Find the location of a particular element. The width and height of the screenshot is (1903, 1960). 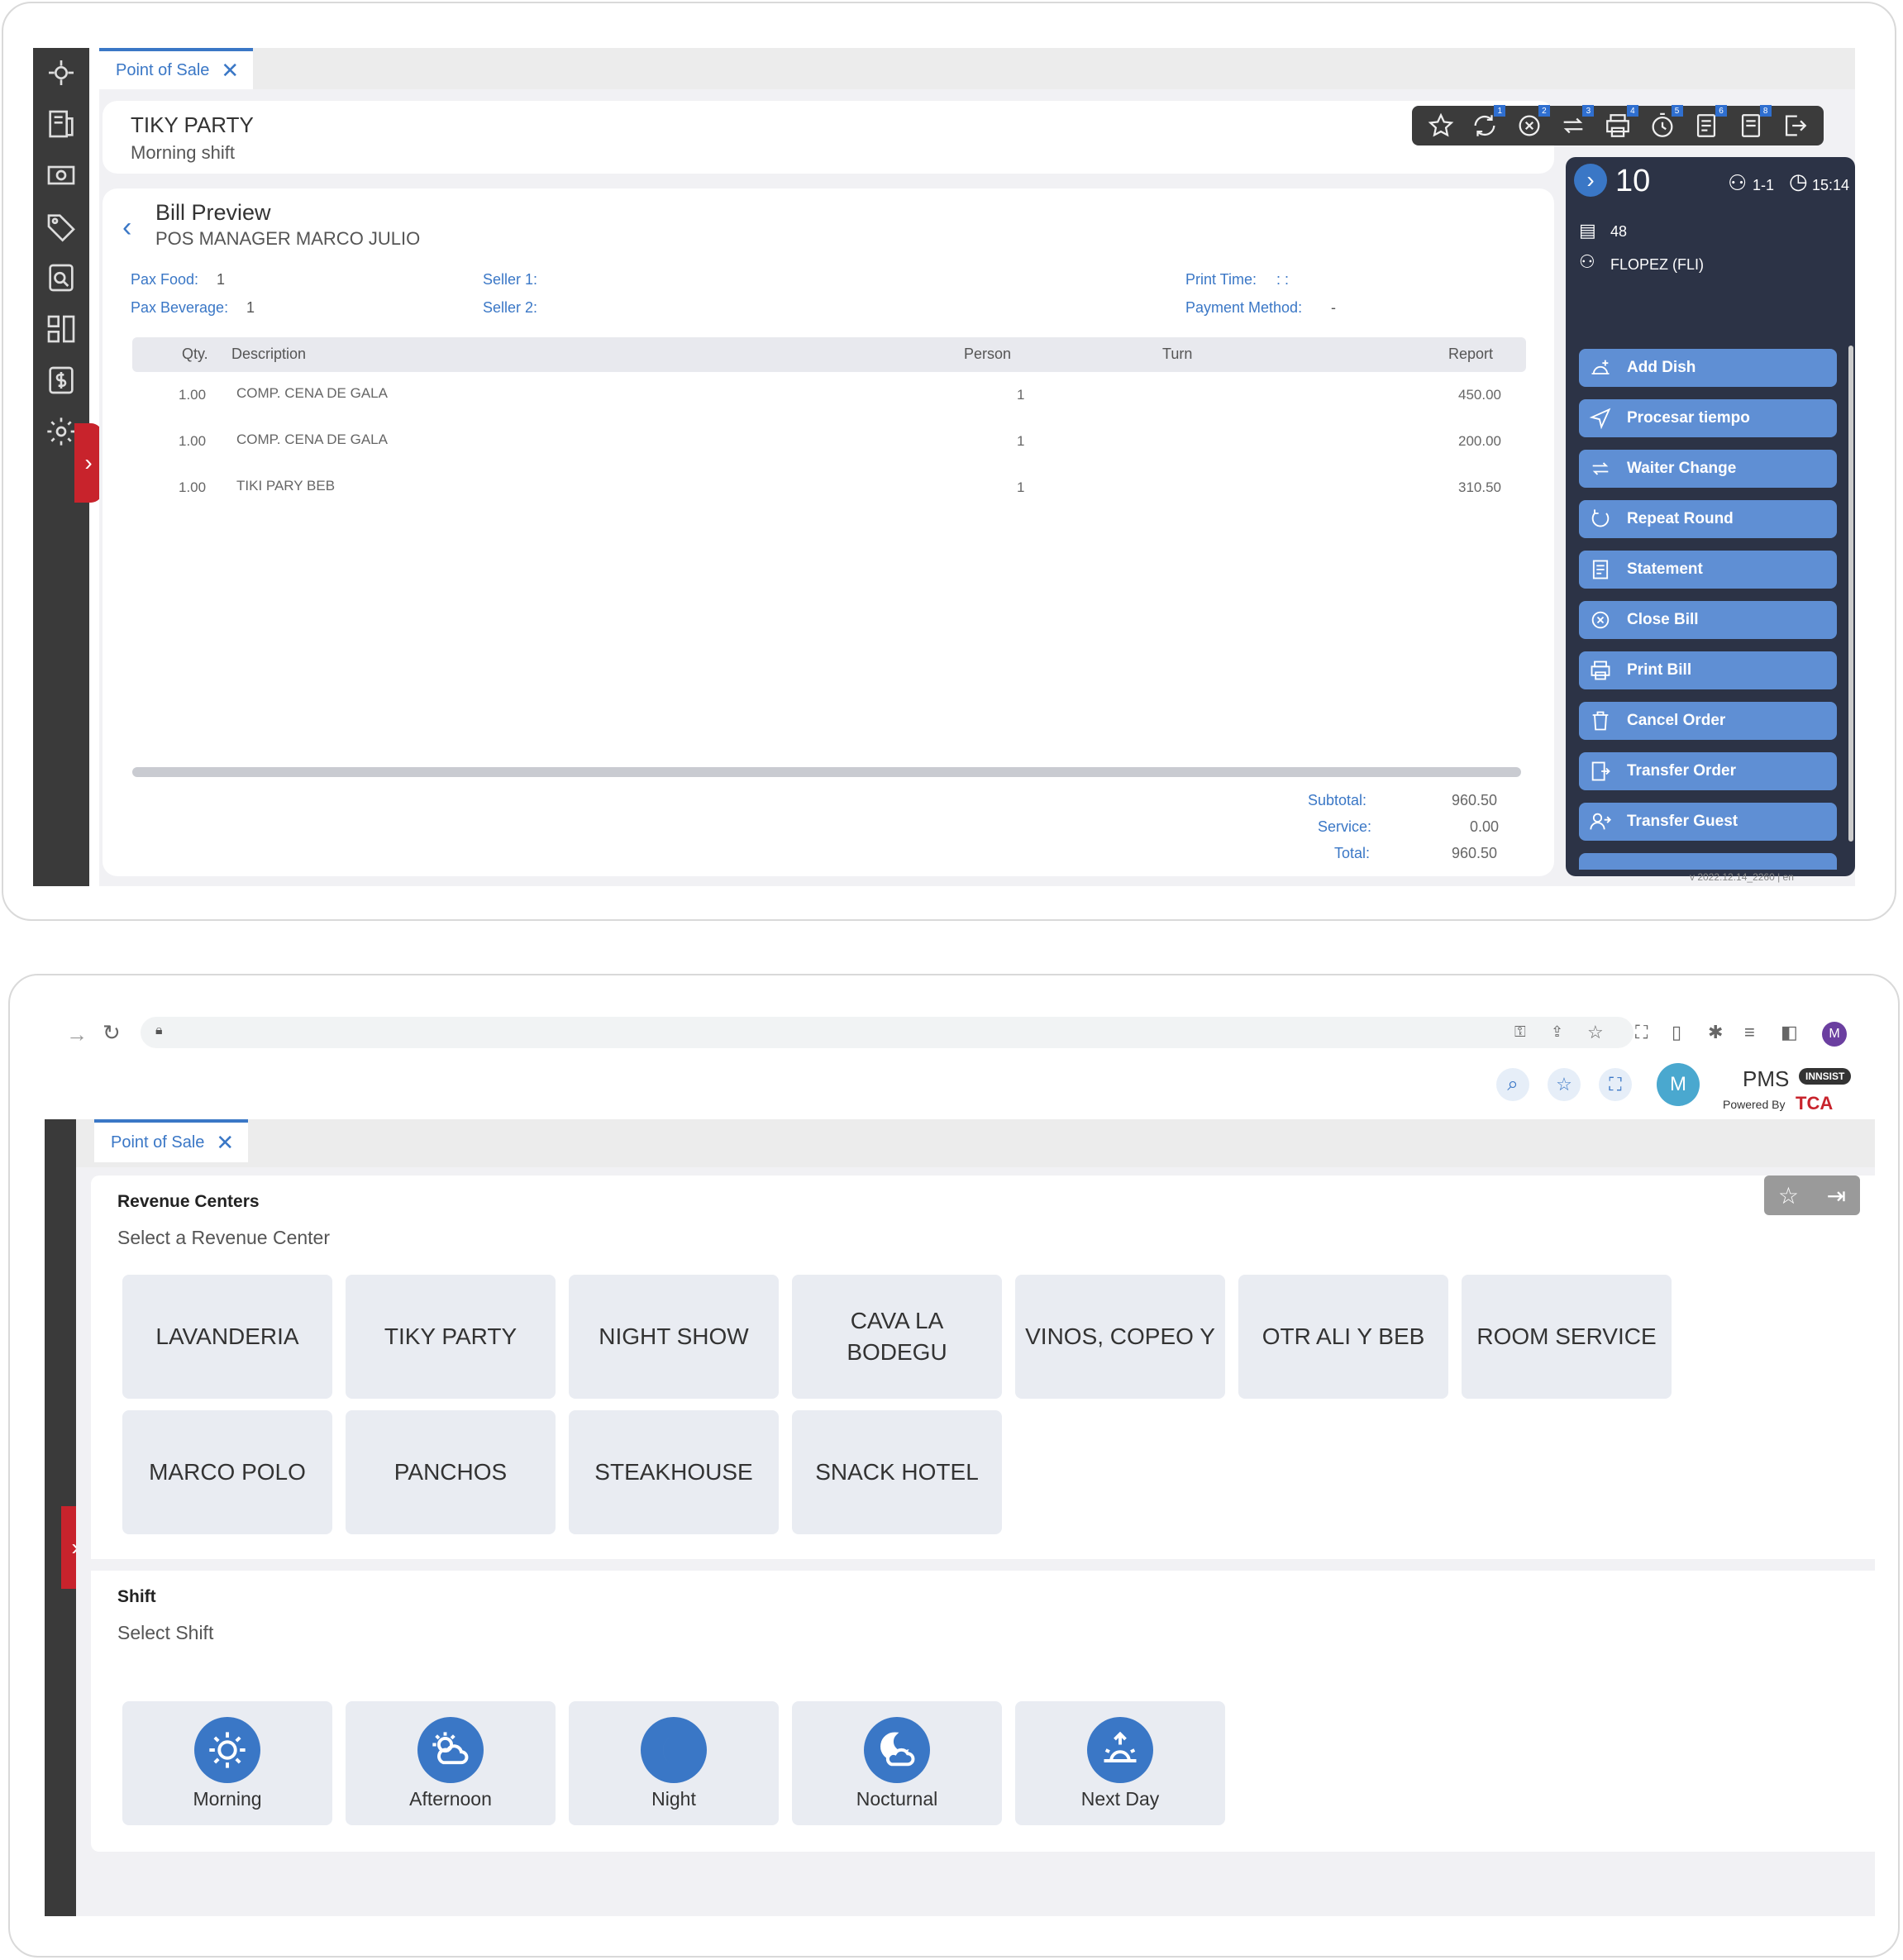

tag-icon is located at coordinates (61, 226).